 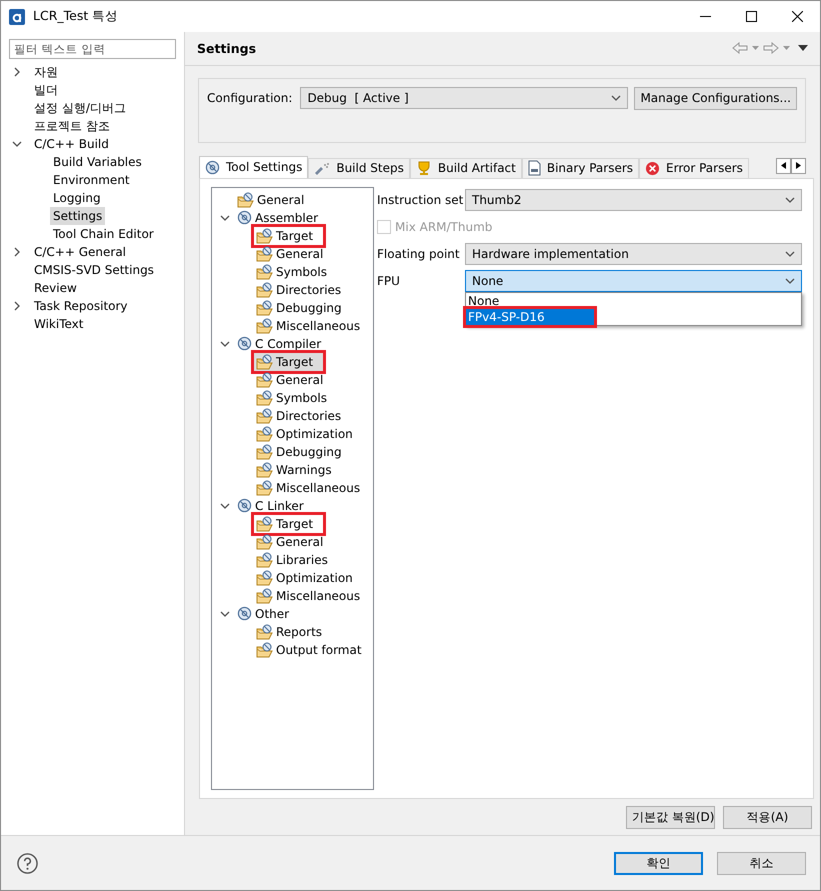 I want to click on tab: Binary Parsers, so click(x=581, y=168).